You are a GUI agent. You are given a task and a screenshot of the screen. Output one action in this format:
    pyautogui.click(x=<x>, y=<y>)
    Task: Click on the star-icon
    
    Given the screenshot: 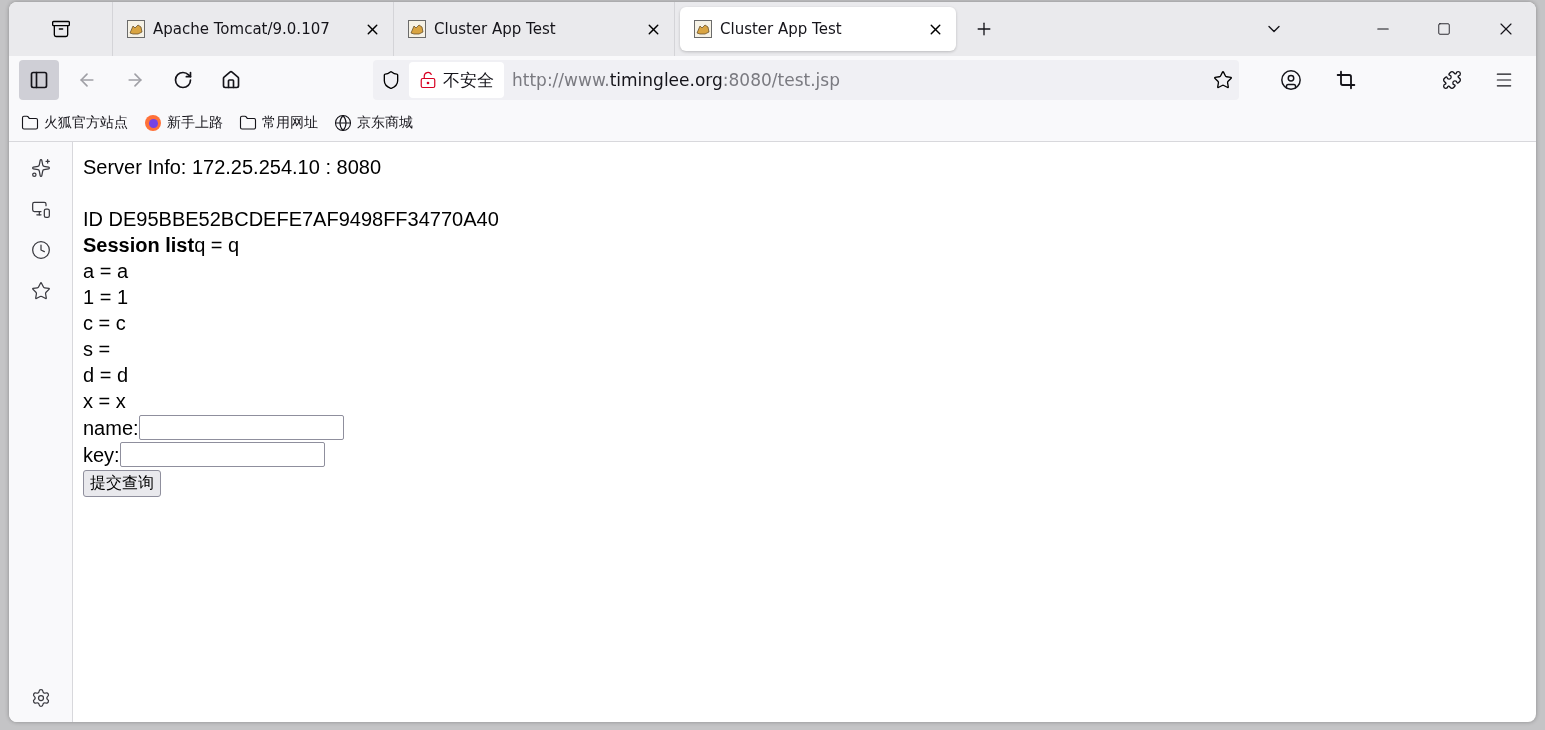 What is the action you would take?
    pyautogui.click(x=40, y=291)
    